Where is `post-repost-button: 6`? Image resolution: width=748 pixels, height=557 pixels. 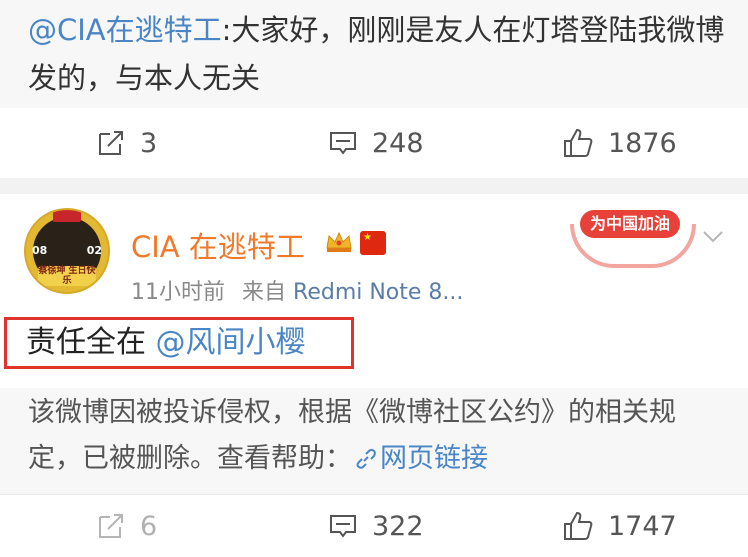
post-repost-button: 6 is located at coordinates (126, 526).